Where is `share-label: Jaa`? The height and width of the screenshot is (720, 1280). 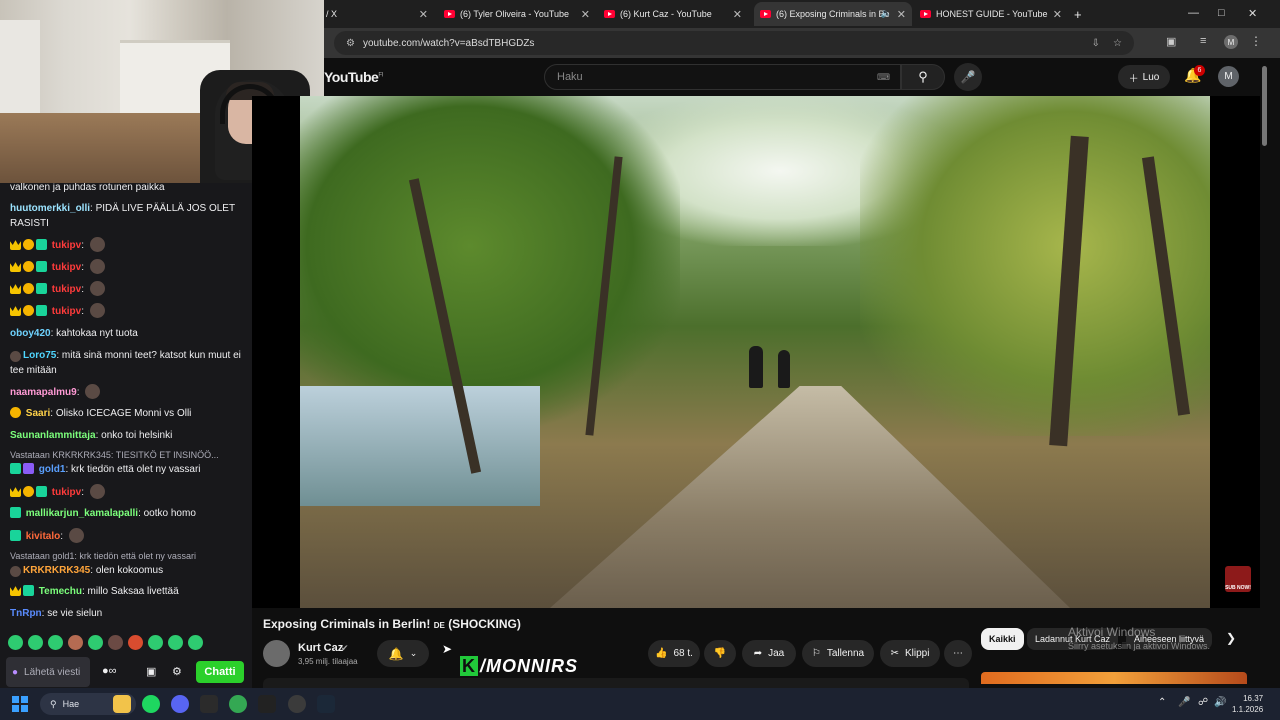 share-label: Jaa is located at coordinates (776, 653).